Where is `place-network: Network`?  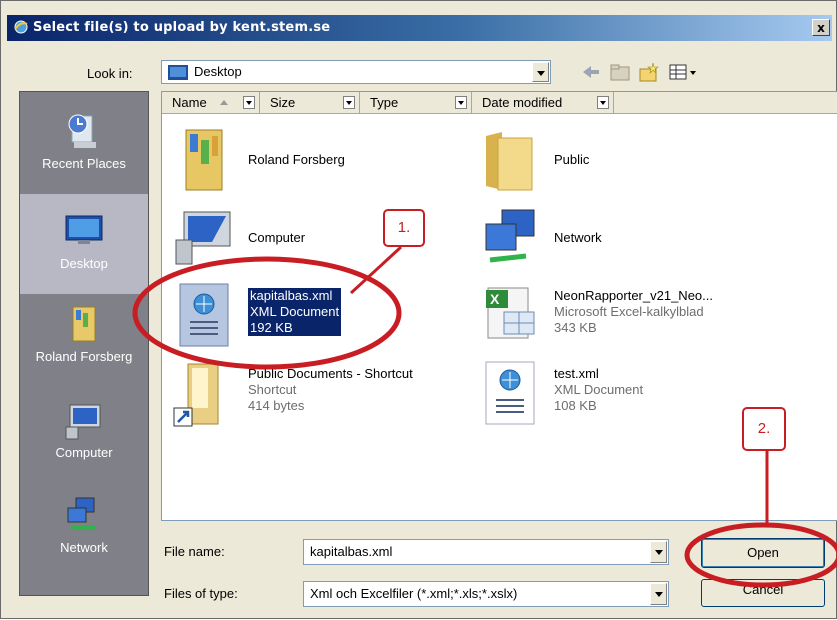 place-network: Network is located at coordinates (84, 532).